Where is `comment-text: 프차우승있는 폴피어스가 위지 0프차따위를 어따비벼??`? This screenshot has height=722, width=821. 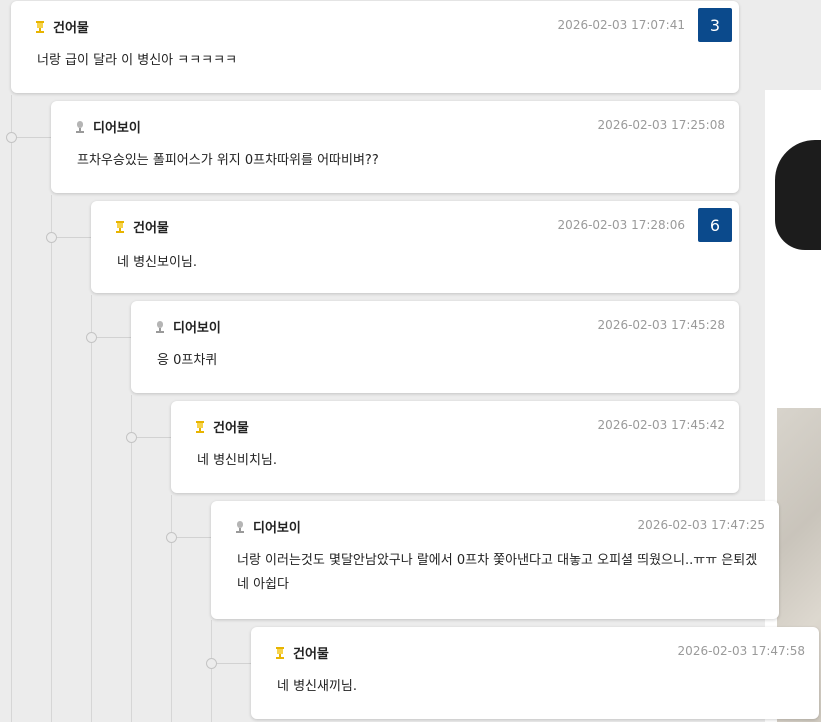
comment-text: 프차우승있는 폴피어스가 위지 0프차따위를 어따비벼?? is located at coordinates (228, 160).